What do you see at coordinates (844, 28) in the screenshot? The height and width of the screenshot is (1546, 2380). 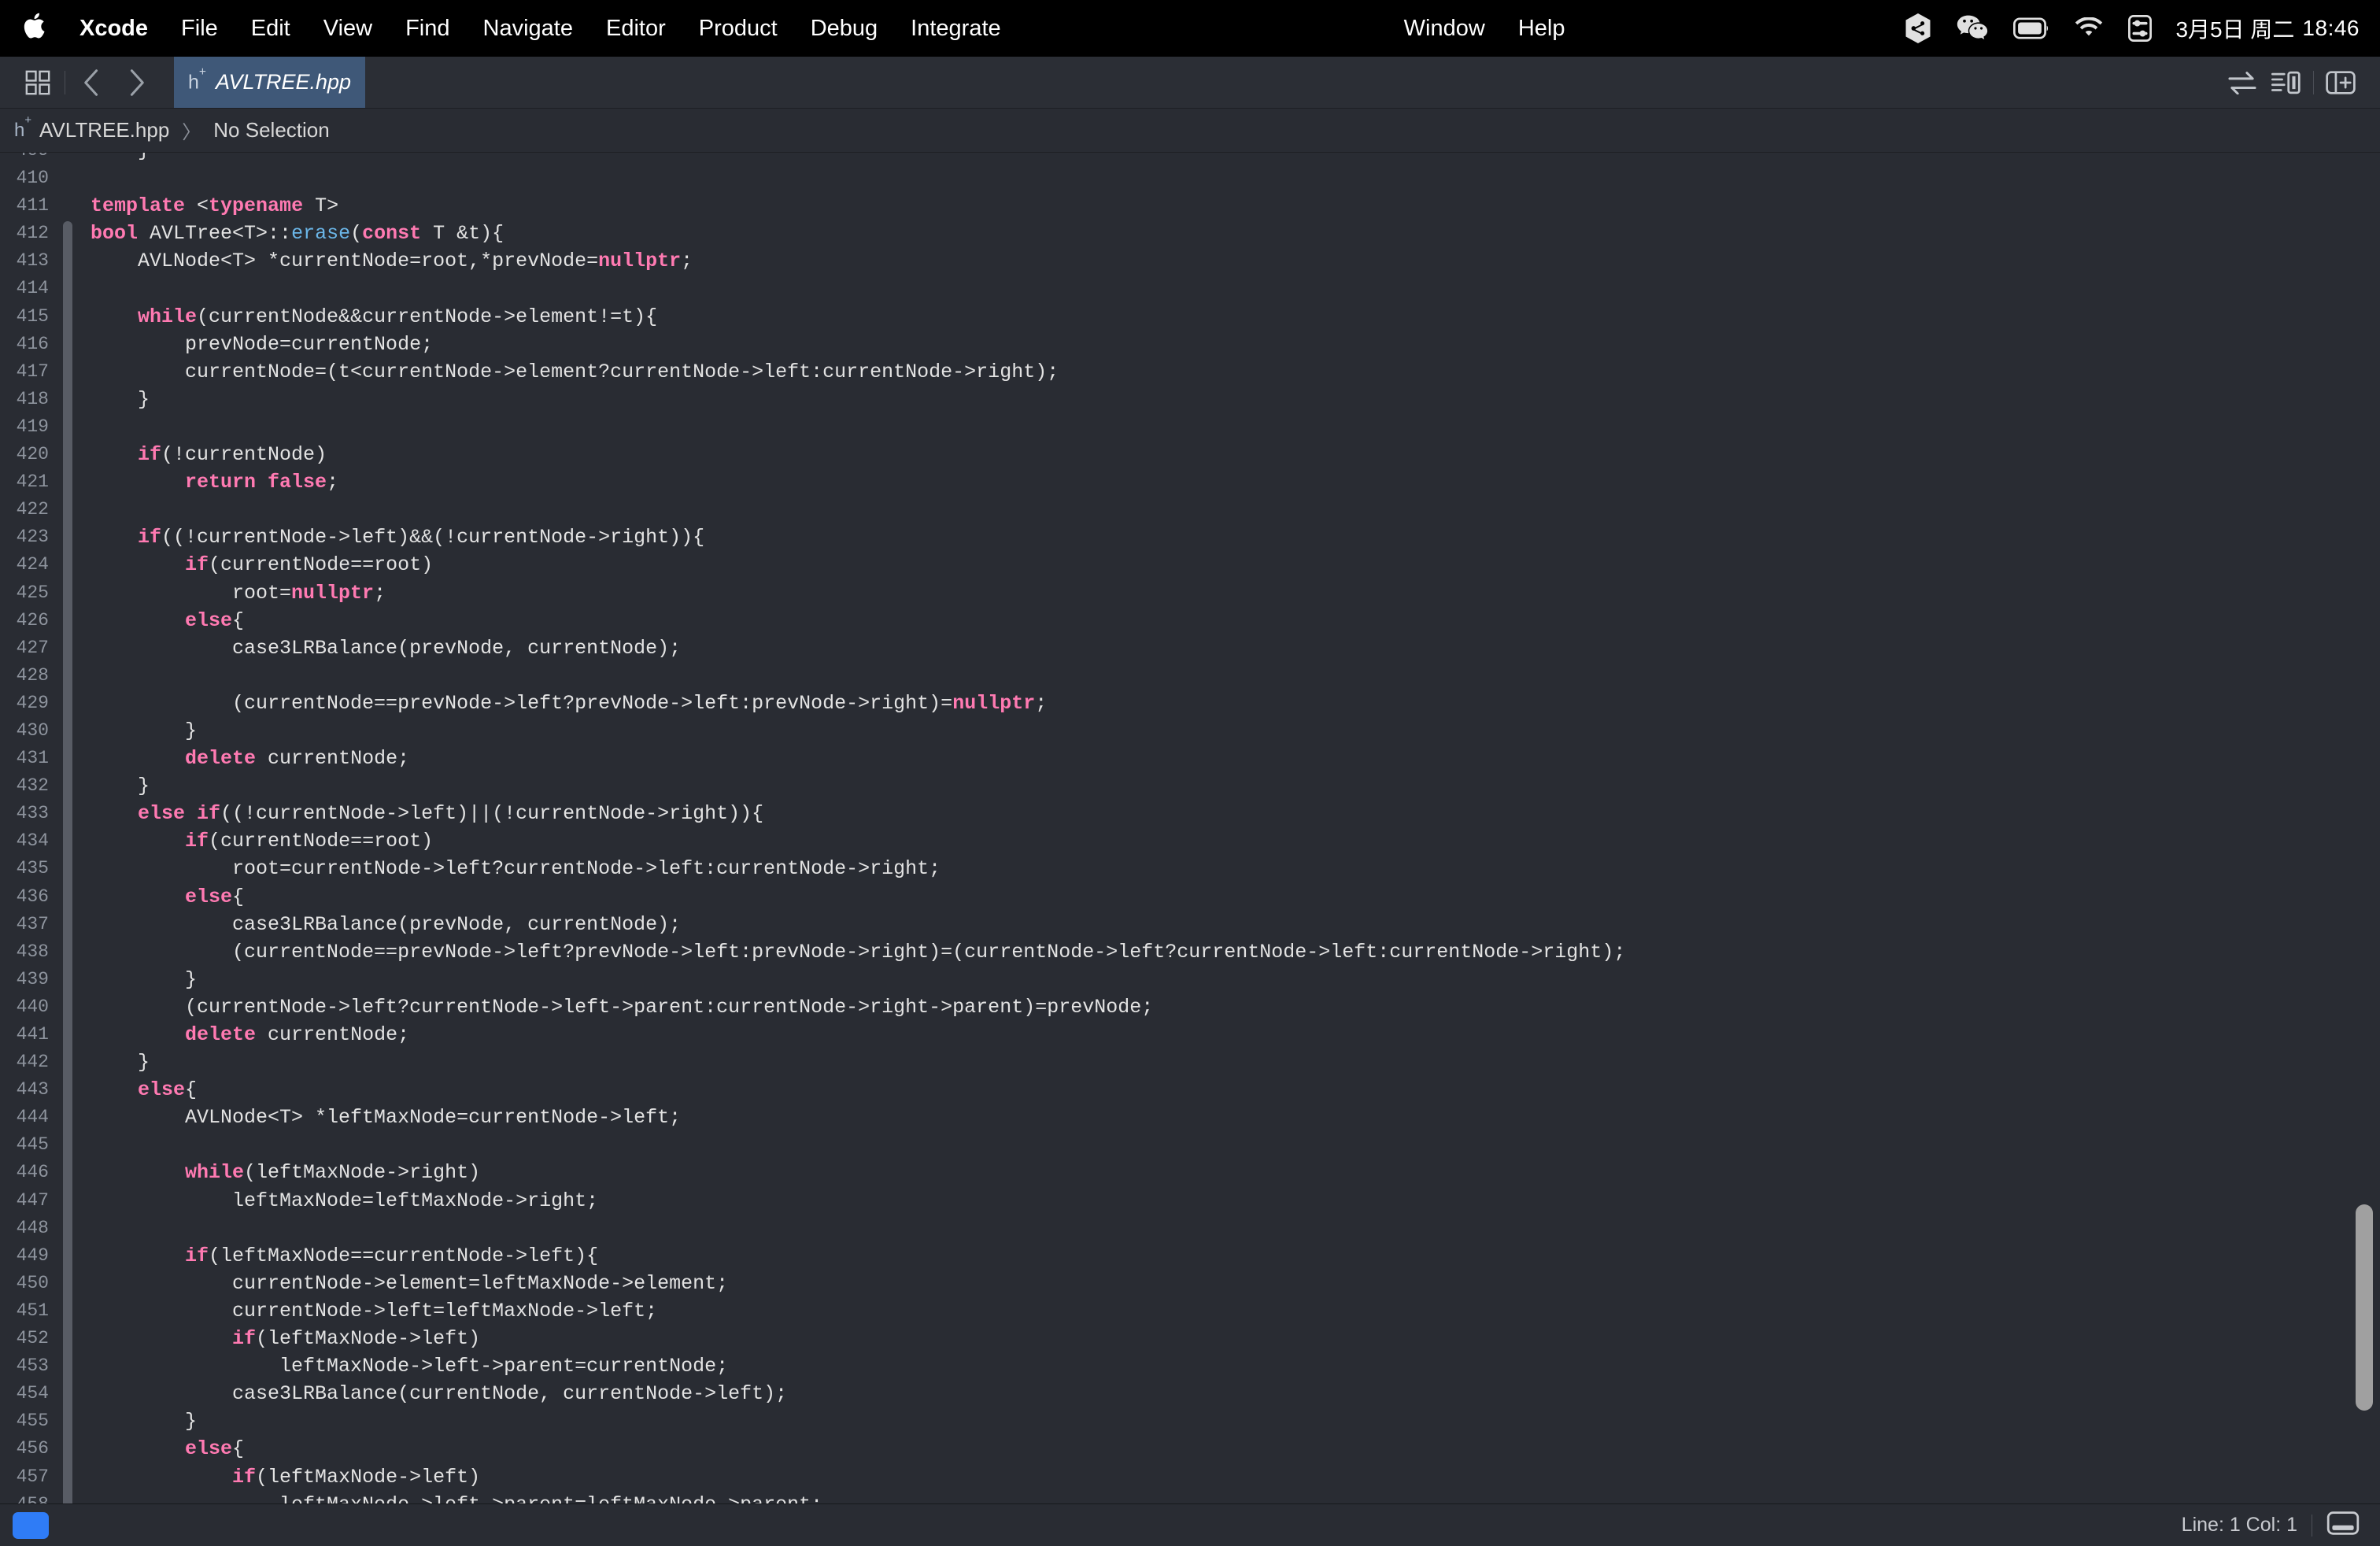 I see `menu-item-debug: Debug` at bounding box center [844, 28].